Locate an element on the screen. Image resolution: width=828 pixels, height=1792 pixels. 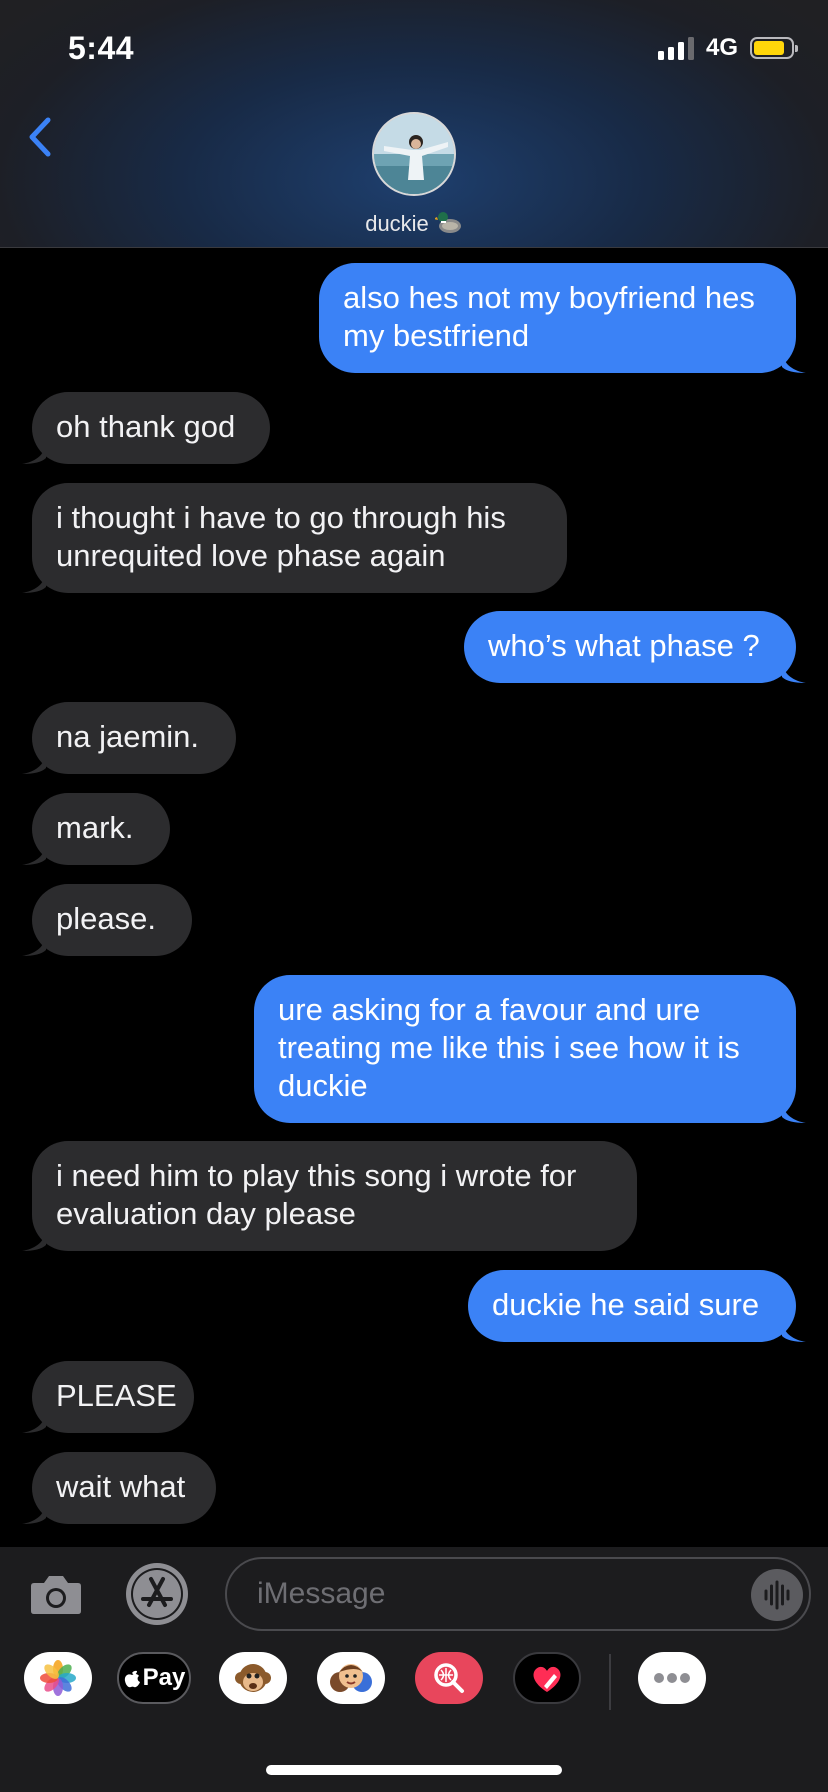
imessage-app-drawer: Pay is located at coordinates (414, 1687).